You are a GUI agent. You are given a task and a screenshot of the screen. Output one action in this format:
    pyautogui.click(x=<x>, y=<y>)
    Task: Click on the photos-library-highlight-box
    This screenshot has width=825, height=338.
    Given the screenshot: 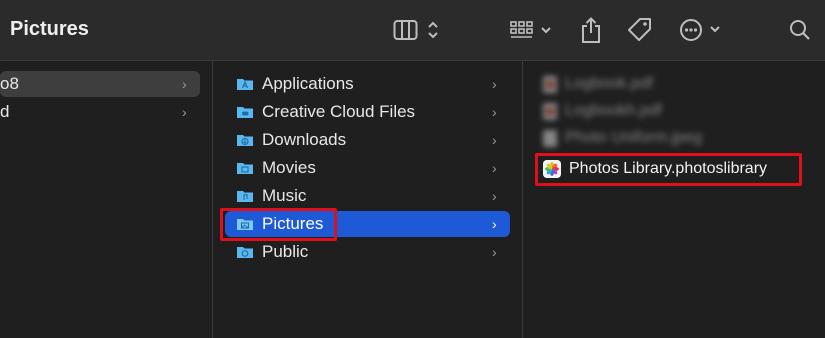 What is the action you would take?
    pyautogui.click(x=668, y=169)
    